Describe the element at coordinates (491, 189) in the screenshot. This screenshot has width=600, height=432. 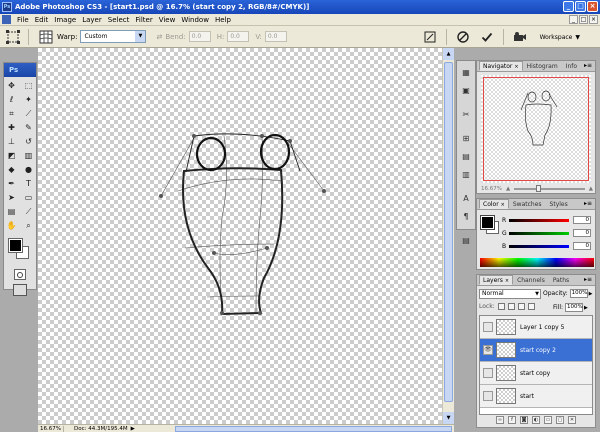
I see `navigator-zoom-value: 16.67%` at that location.